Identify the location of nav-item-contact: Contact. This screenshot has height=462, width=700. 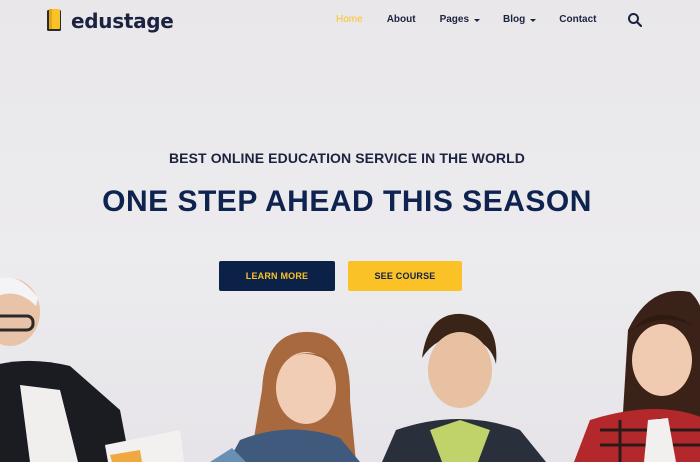
(577, 19).